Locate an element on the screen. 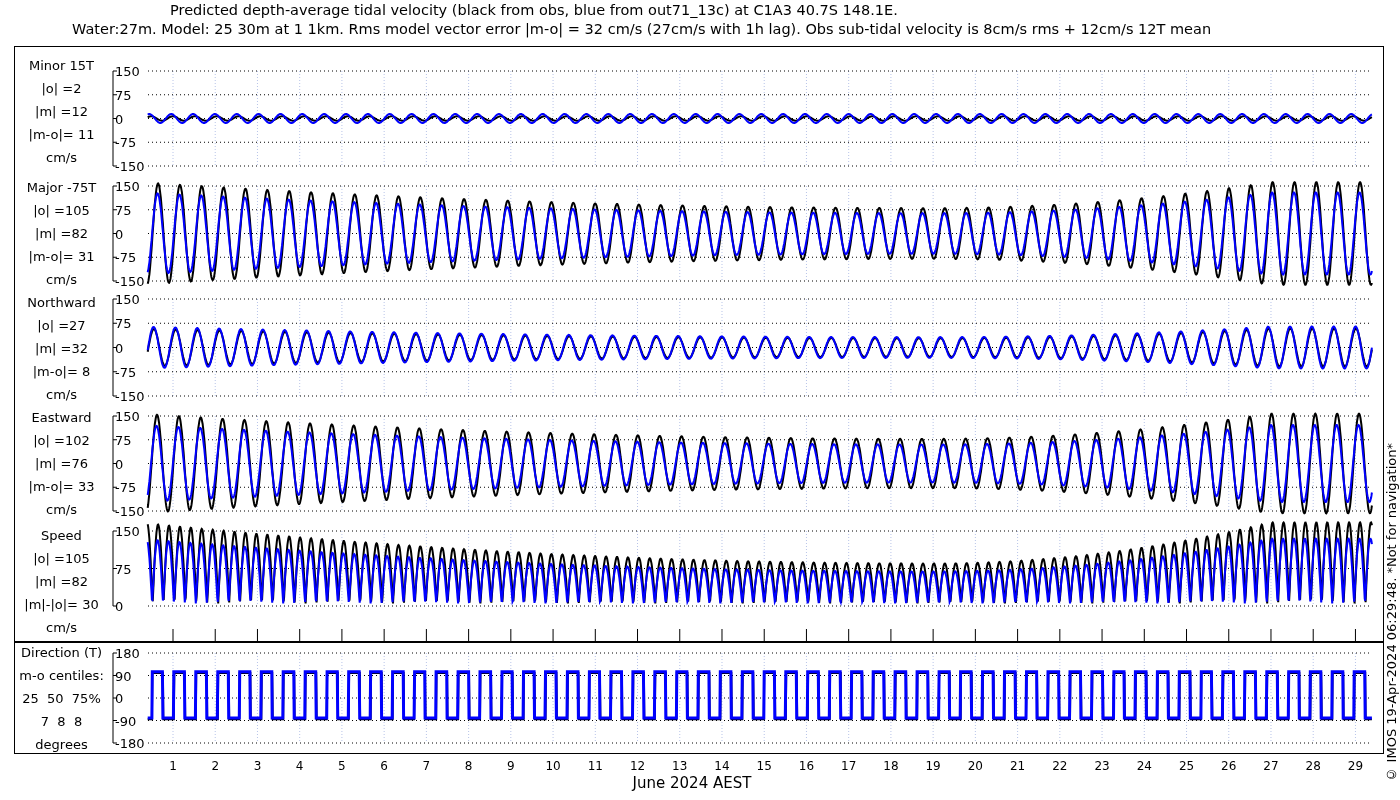  tick-label: 22 is located at coordinates (1060, 766).